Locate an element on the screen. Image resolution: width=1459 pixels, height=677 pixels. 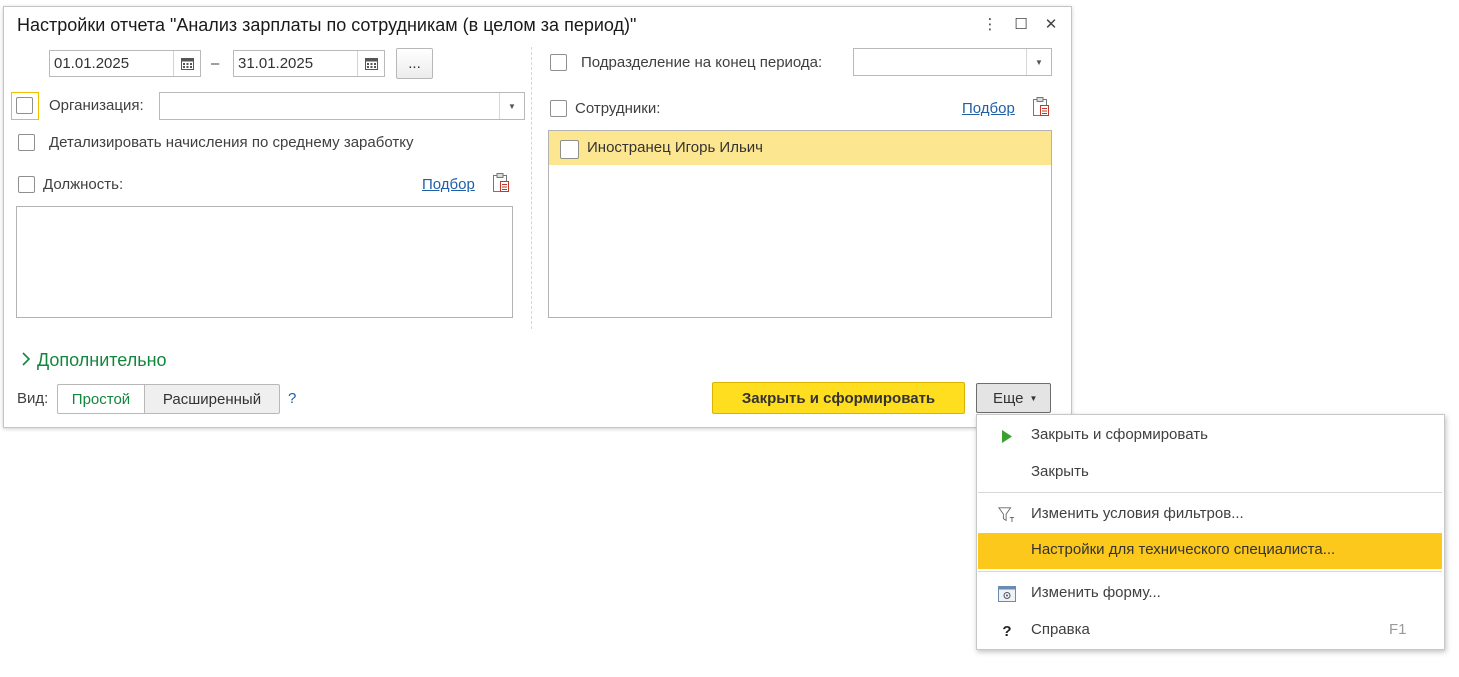
view-simple-button: Простой is located at coordinates (101, 399).